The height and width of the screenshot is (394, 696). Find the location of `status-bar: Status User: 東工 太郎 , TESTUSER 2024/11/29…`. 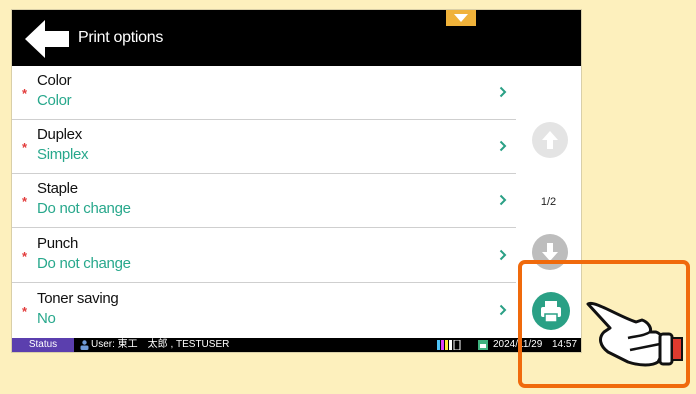

status-bar: Status User: 東工 太郎 , TESTUSER 2024/11/29… is located at coordinates (296, 345).